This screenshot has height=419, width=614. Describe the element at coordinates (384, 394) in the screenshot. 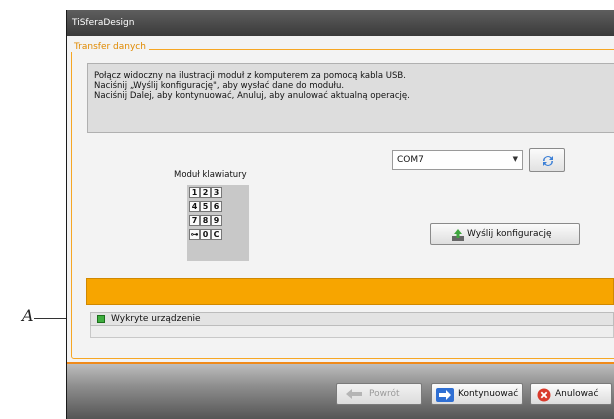

I see `back-label: Powrót` at that location.